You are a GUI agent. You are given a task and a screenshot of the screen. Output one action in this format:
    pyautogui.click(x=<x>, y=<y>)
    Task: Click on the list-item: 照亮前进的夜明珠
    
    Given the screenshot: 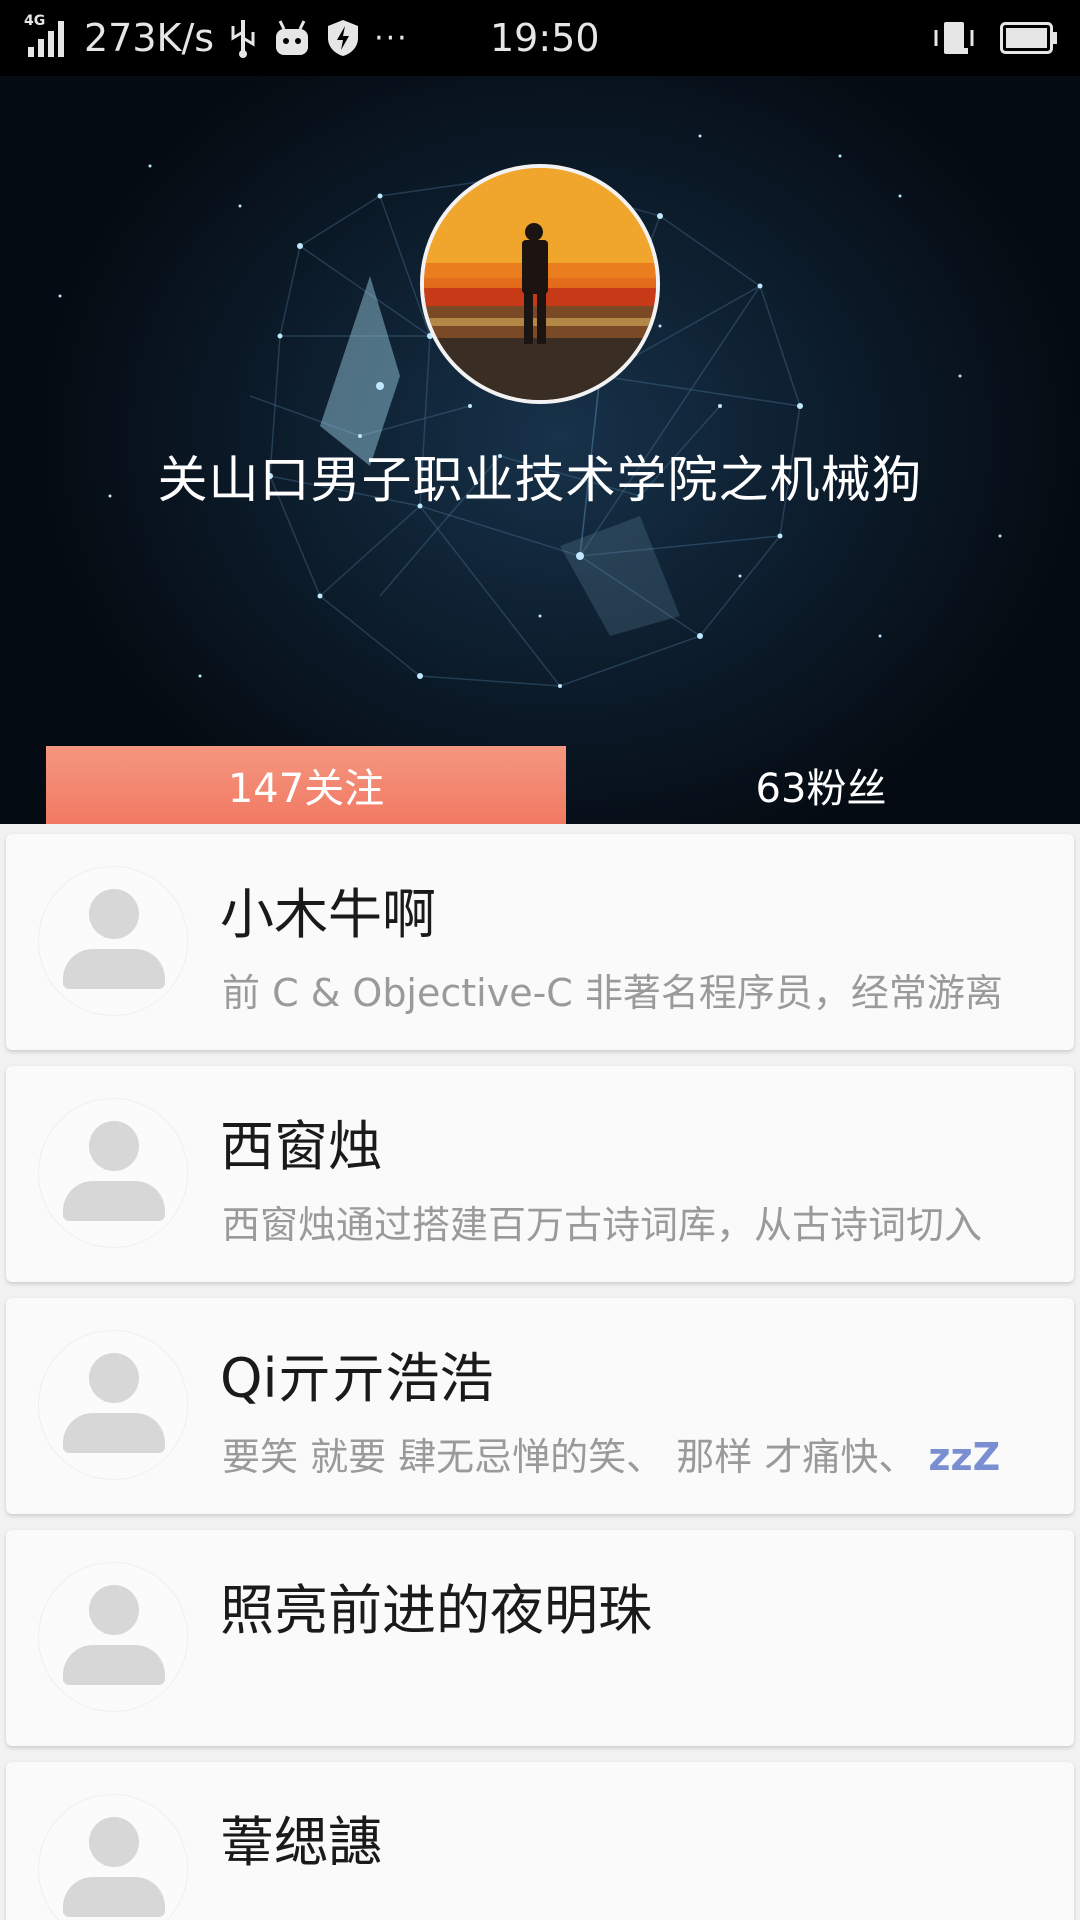 What is the action you would take?
    pyautogui.click(x=540, y=1638)
    